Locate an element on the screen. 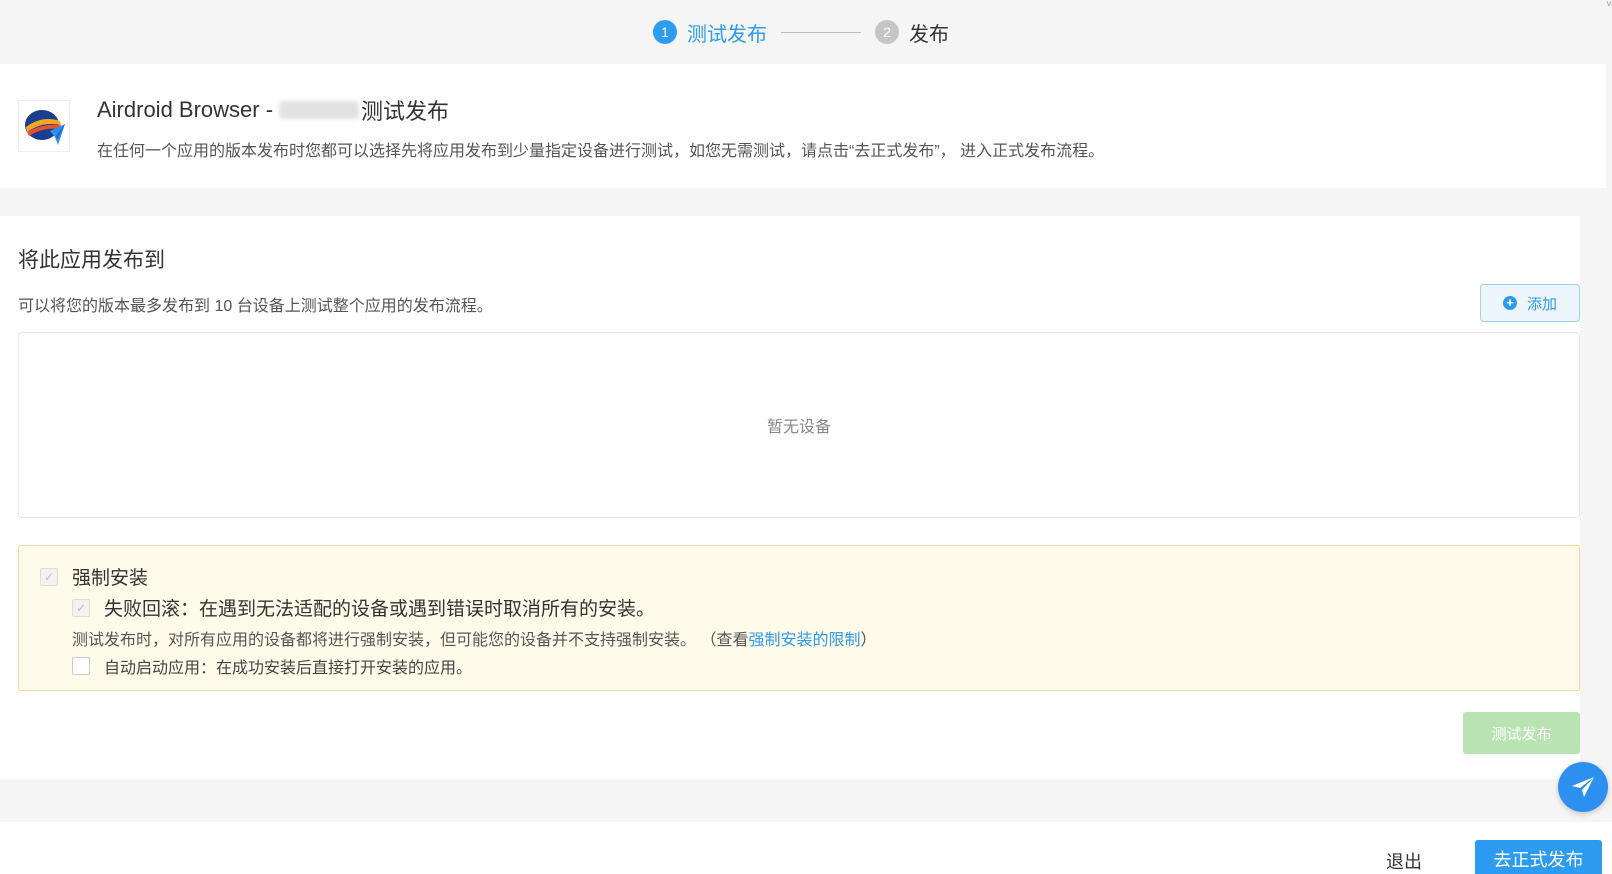  auto-launch-option: 自动启动应用：在成功安装后直接打开安装的应用。 is located at coordinates (272, 666).